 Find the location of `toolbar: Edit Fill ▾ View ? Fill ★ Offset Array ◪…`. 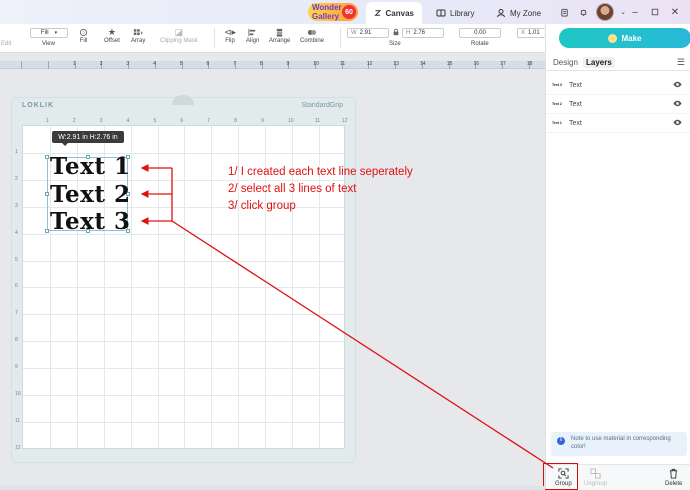

toolbar: Edit Fill ▾ View ? Fill ★ Offset Array ◪… is located at coordinates (272, 38).